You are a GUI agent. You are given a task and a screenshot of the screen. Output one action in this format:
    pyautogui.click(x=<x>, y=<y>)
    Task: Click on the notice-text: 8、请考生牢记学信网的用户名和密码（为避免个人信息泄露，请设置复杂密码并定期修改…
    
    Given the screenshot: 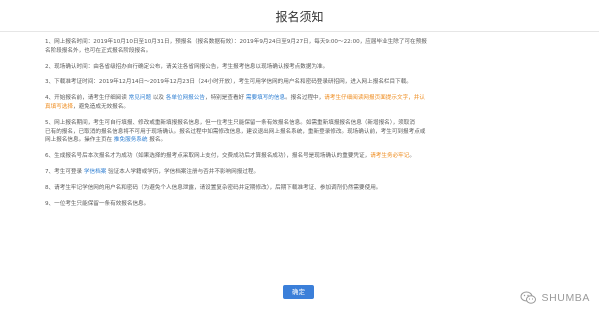 What is the action you would take?
    pyautogui.click(x=213, y=188)
    